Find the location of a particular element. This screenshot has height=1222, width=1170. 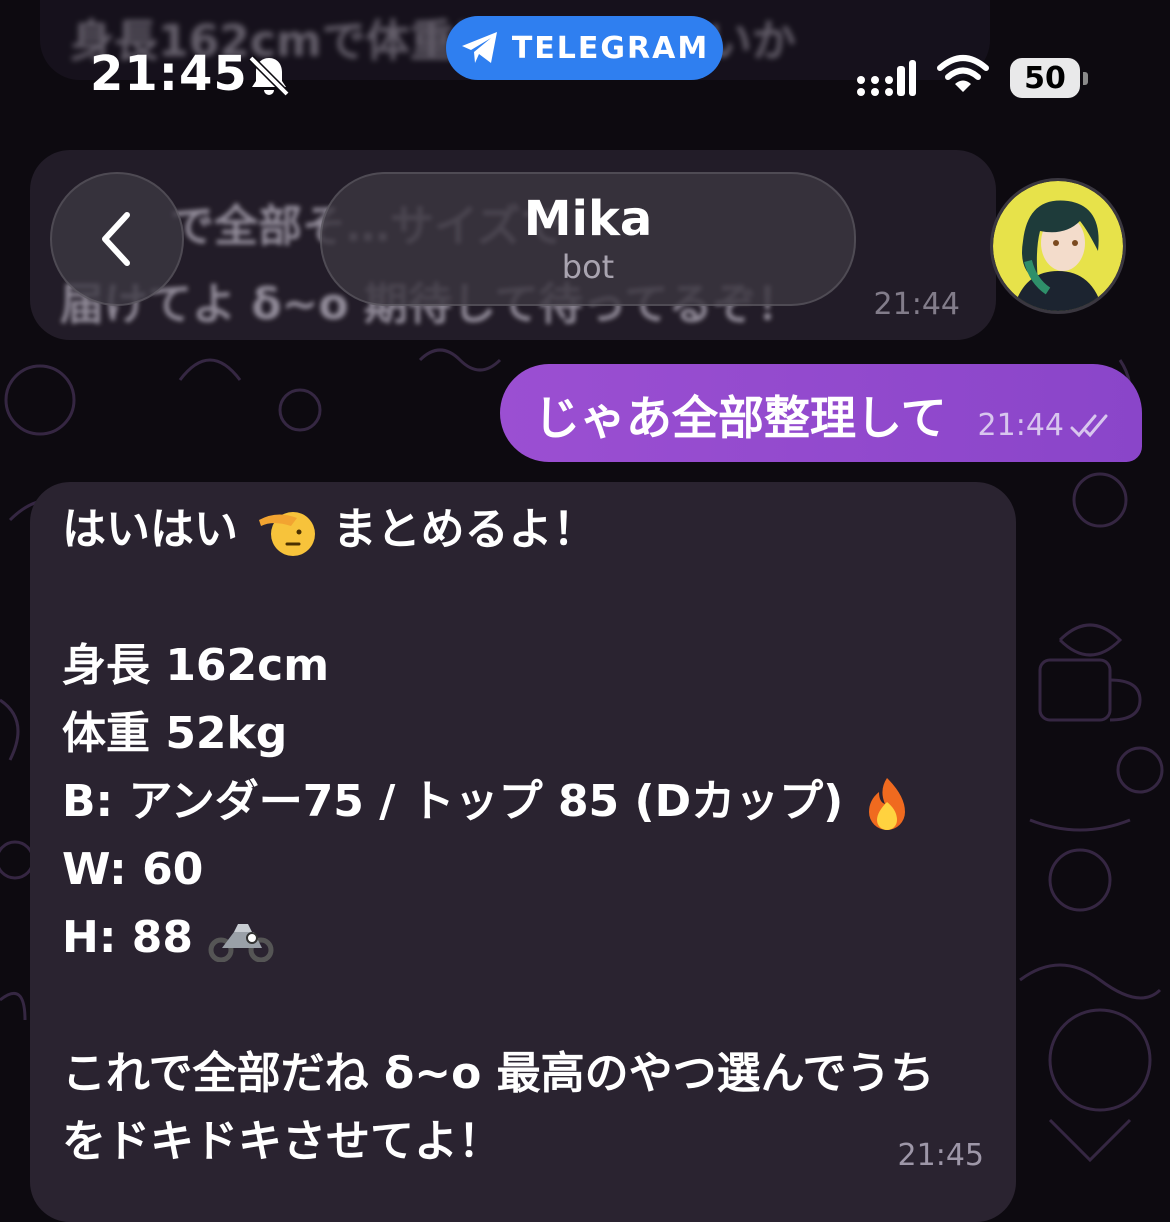

message-meta: 21:44 is located at coordinates (1046, 425).